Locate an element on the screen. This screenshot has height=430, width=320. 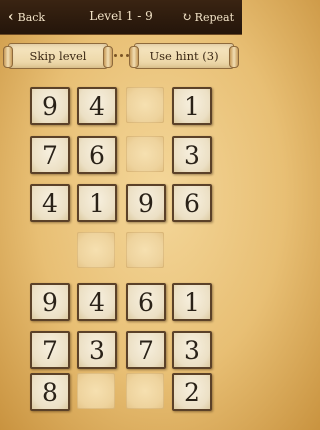
use-hint-label: Use hint (3) is located at coordinates (184, 56).